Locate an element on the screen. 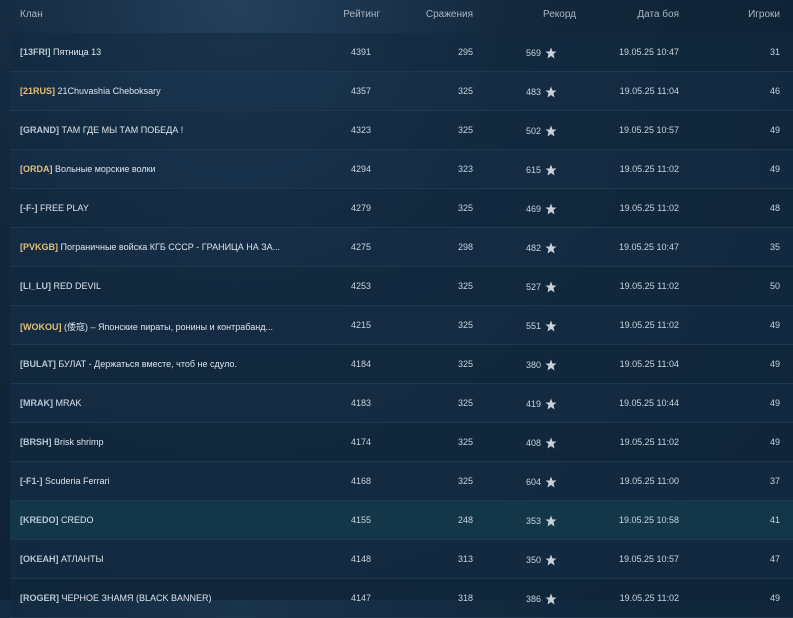 This screenshot has width=793, height=618. battles-value: 313 is located at coordinates (465, 559).